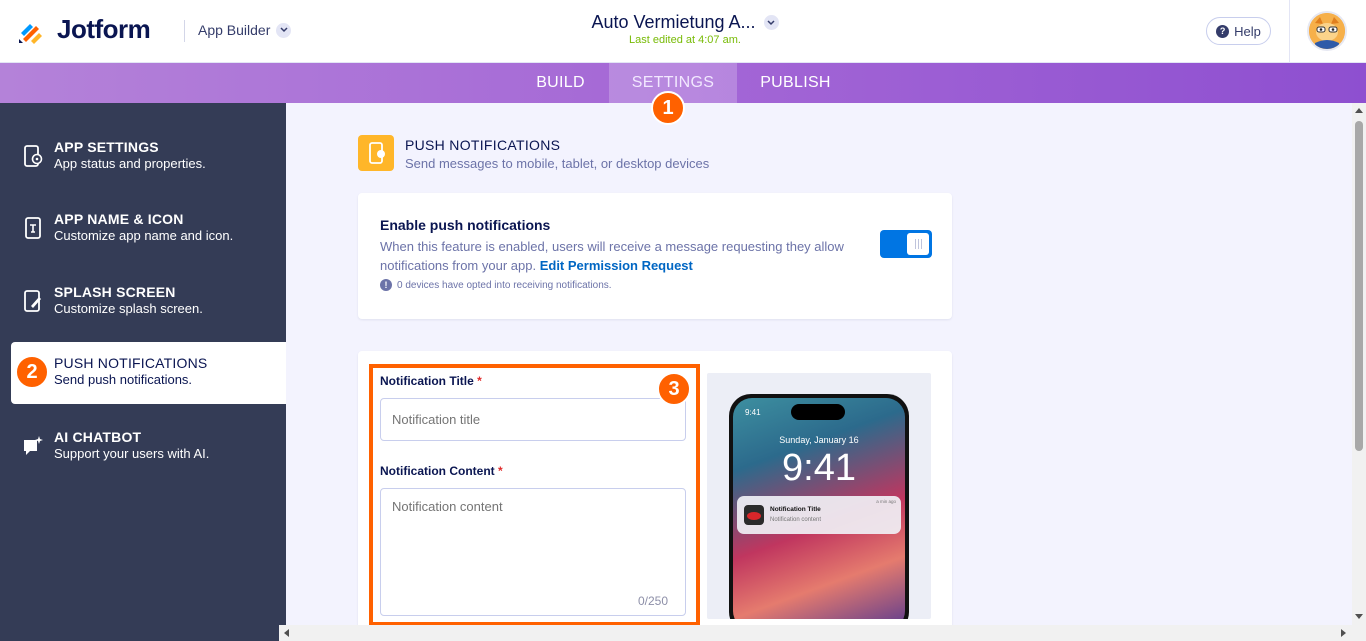 Image resolution: width=1366 pixels, height=641 pixels. I want to click on sidebar-item-desc: Customize splash screen., so click(128, 308).